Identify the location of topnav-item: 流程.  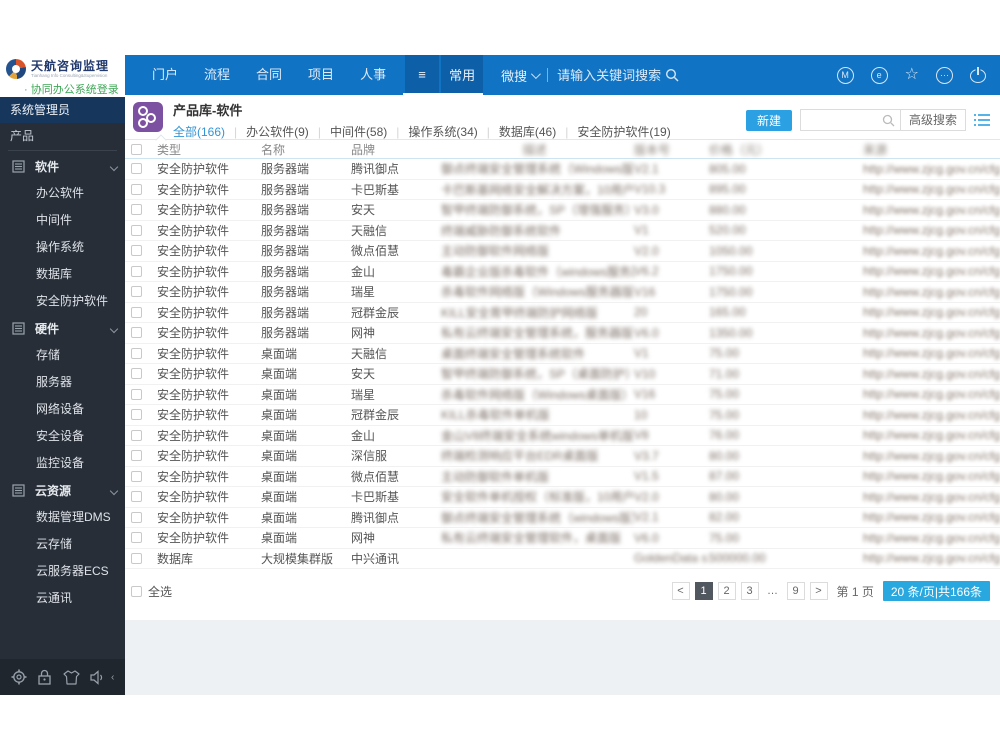
(217, 75).